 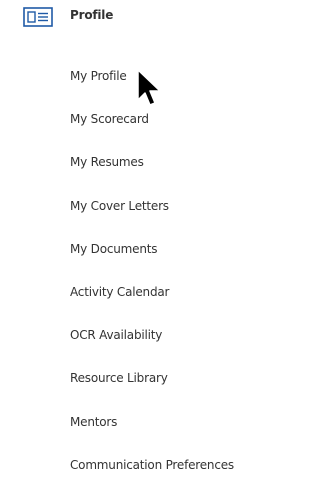 I want to click on menu-item-activity-calendar: Activity Calendar, so click(x=132, y=292).